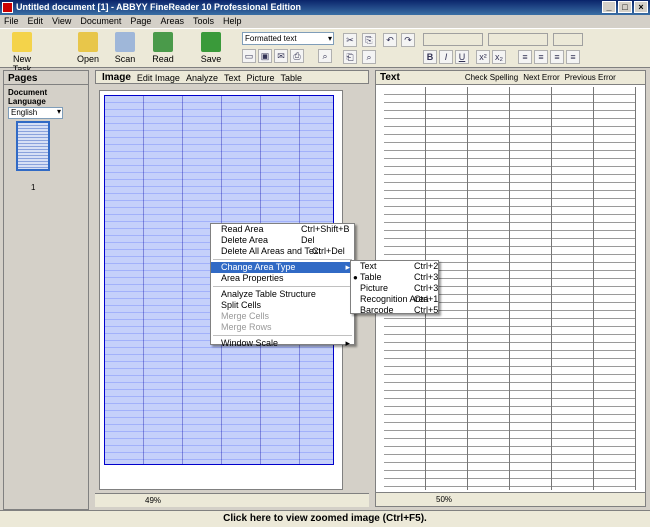  Describe the element at coordinates (446, 57) in the screenshot. I see `italic-icon: I` at that location.